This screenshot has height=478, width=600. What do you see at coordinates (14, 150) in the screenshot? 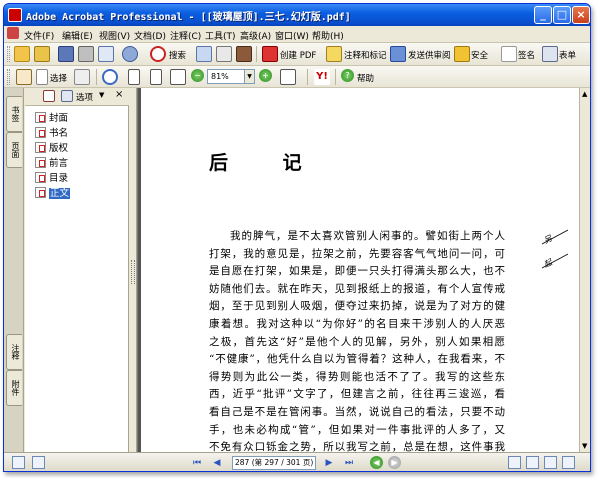
I see `tab-pages: 页面` at bounding box center [14, 150].